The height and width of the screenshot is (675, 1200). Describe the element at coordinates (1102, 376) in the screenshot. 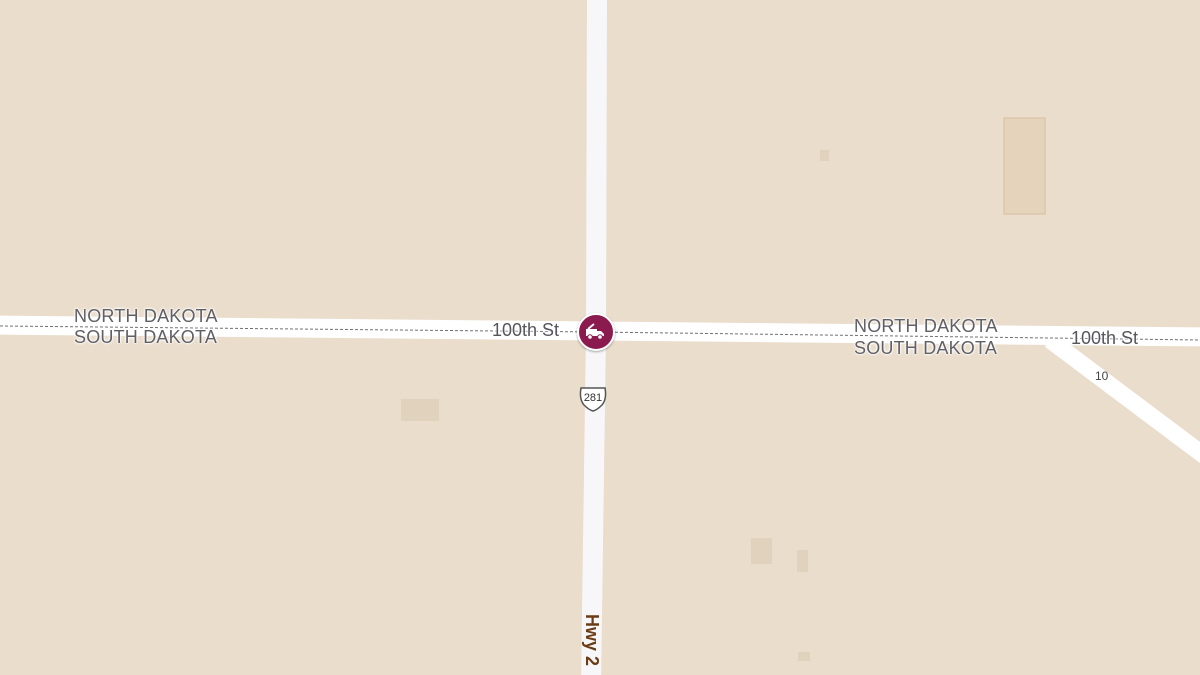

I see `route-number-10: 10` at that location.